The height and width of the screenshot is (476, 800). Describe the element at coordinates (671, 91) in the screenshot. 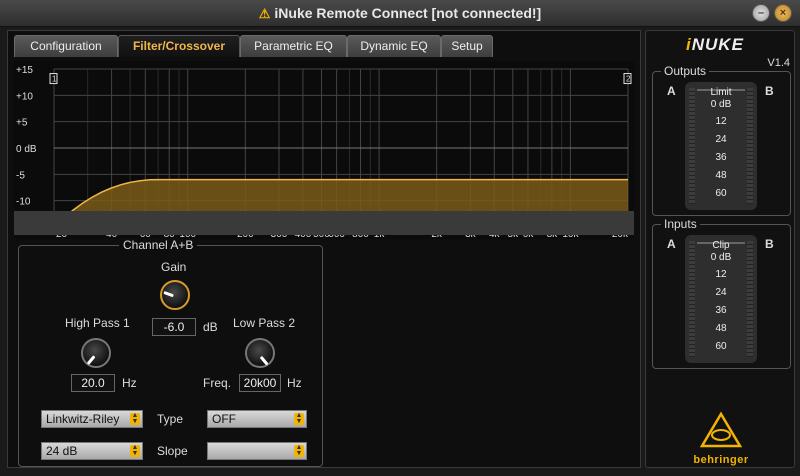

I see `outputs-channel-a: A` at that location.